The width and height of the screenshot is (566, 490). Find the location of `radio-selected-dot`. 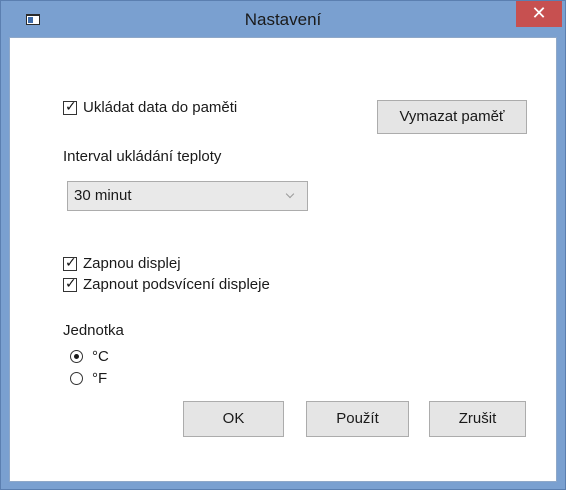

radio-selected-dot is located at coordinates (76, 356).